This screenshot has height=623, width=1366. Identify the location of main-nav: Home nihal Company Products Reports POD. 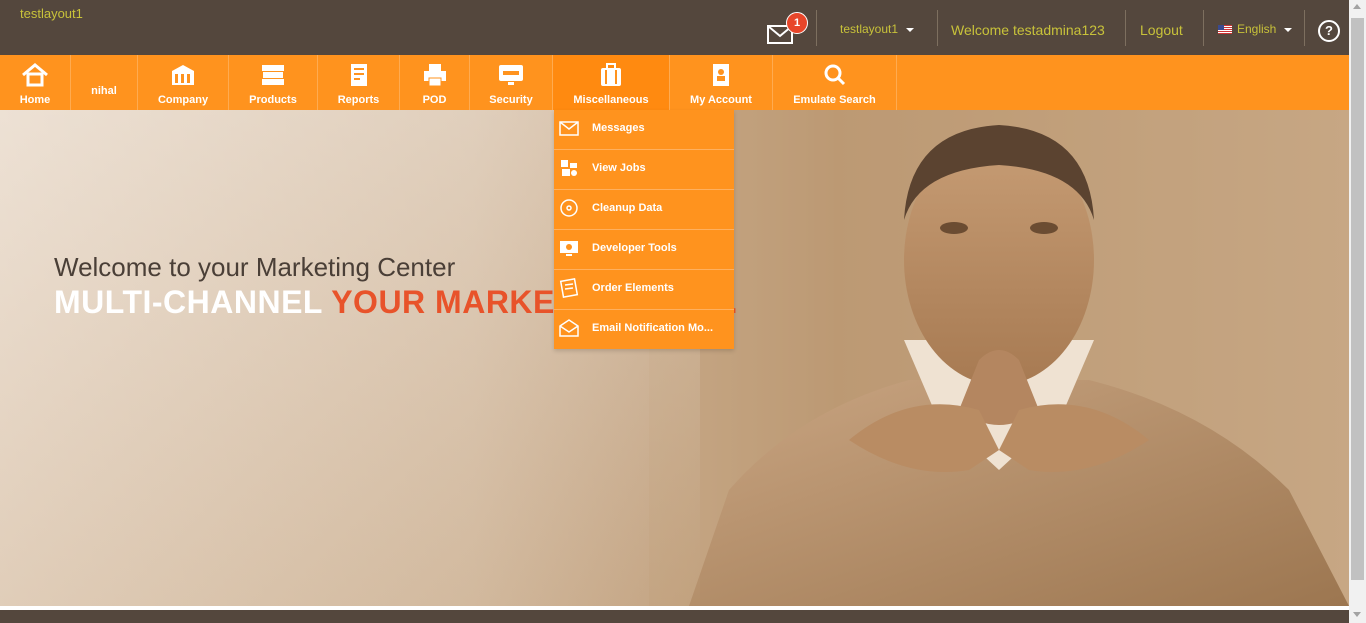
(674, 82).